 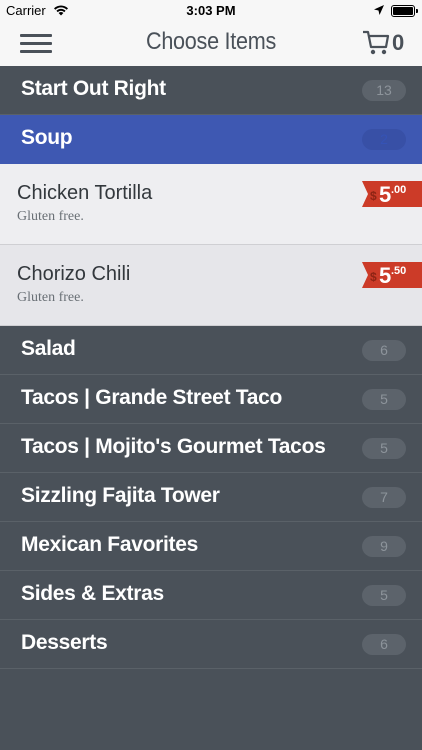 I want to click on category-tacos-grande-street-taco: Tacos | Grande Street Taco 5, so click(x=211, y=399).